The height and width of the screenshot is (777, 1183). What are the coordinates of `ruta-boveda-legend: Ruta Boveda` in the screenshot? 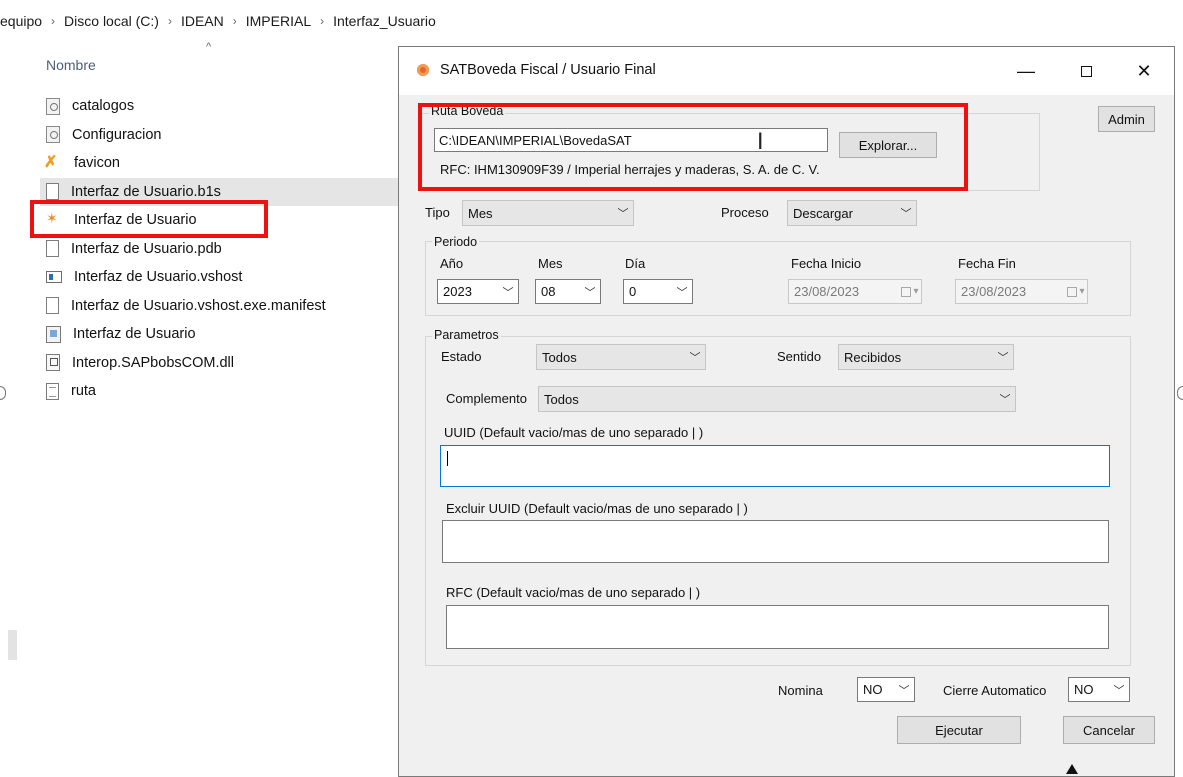 It's located at (467, 111).